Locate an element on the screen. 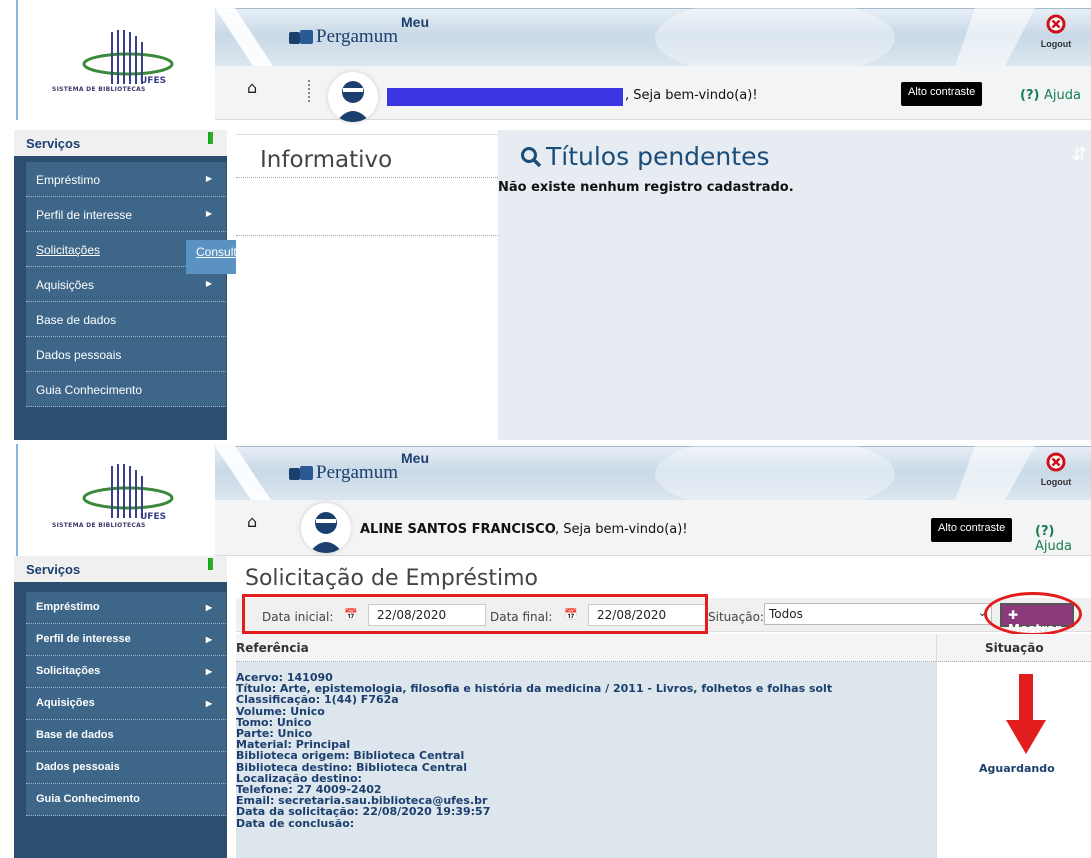 The width and height of the screenshot is (1091, 858). column-header-status: Situação is located at coordinates (1013, 648).